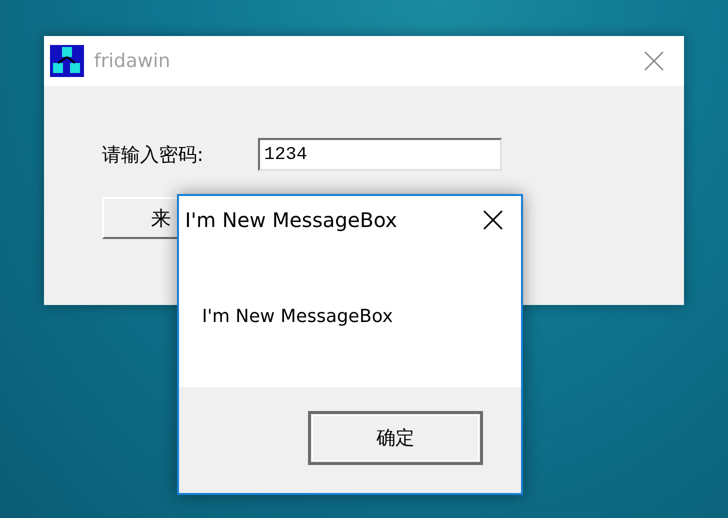 Image resolution: width=728 pixels, height=518 pixels. I want to click on cubes-icon, so click(67, 61).